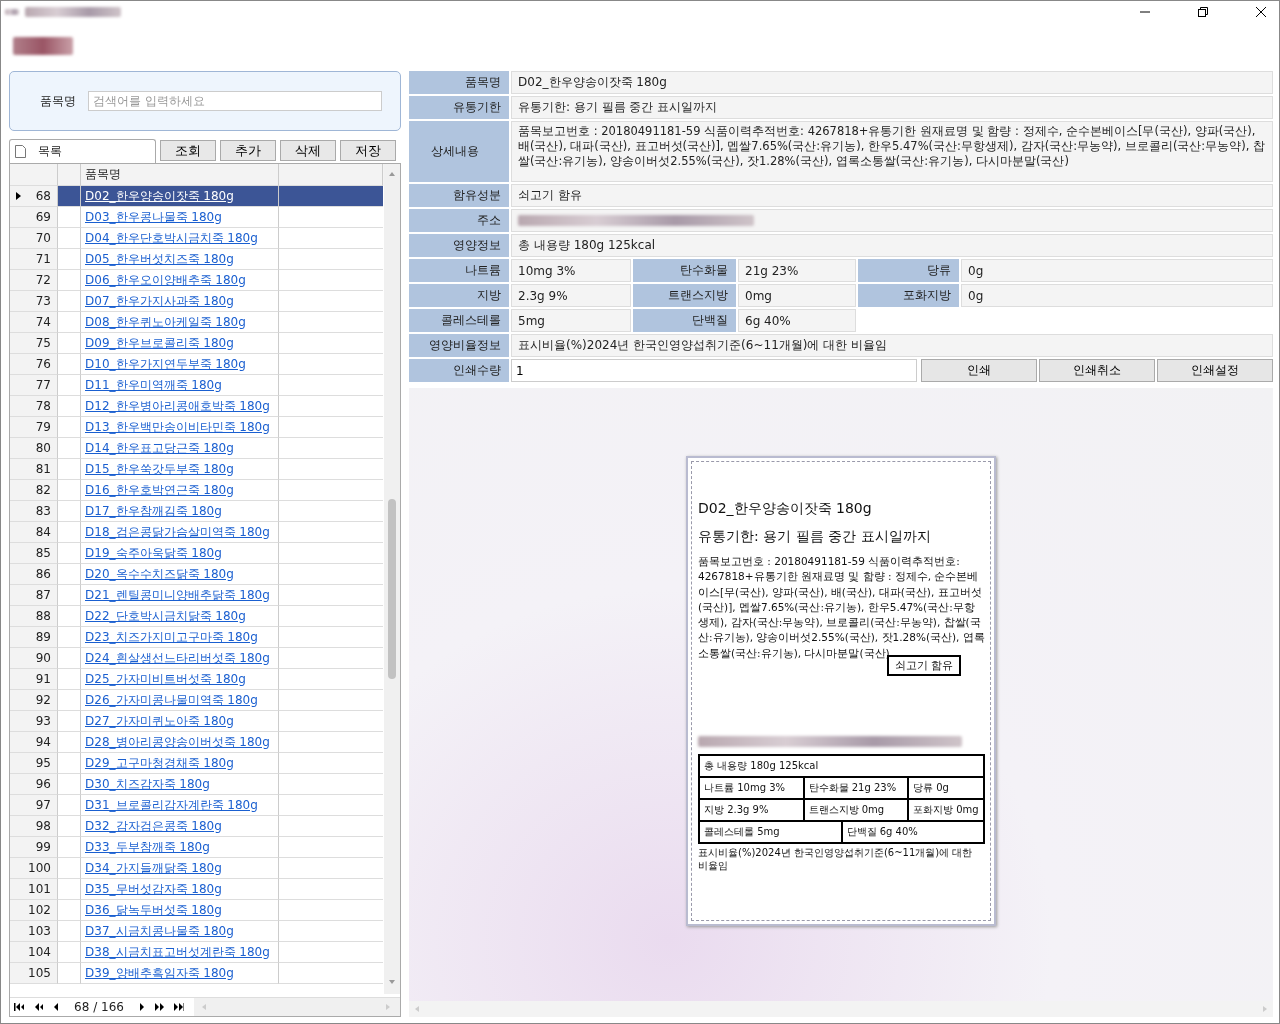 The height and width of the screenshot is (1024, 1280). I want to click on item-link: D05_한우버섯치즈죽 180g, so click(159, 259).